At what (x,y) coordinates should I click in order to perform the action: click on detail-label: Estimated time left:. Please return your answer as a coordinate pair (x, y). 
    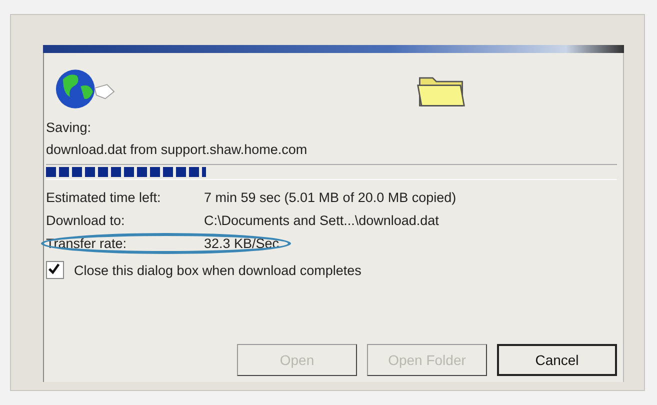
    Looking at the image, I should click on (103, 198).